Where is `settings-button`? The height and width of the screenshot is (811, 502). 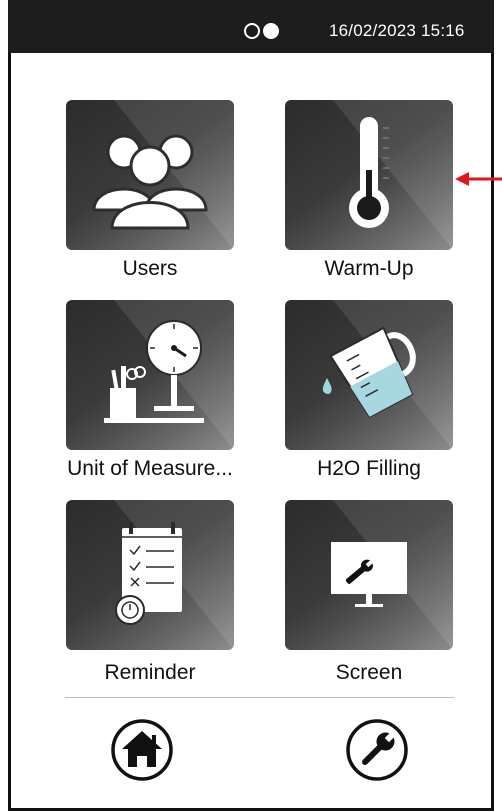 settings-button is located at coordinates (377, 750).